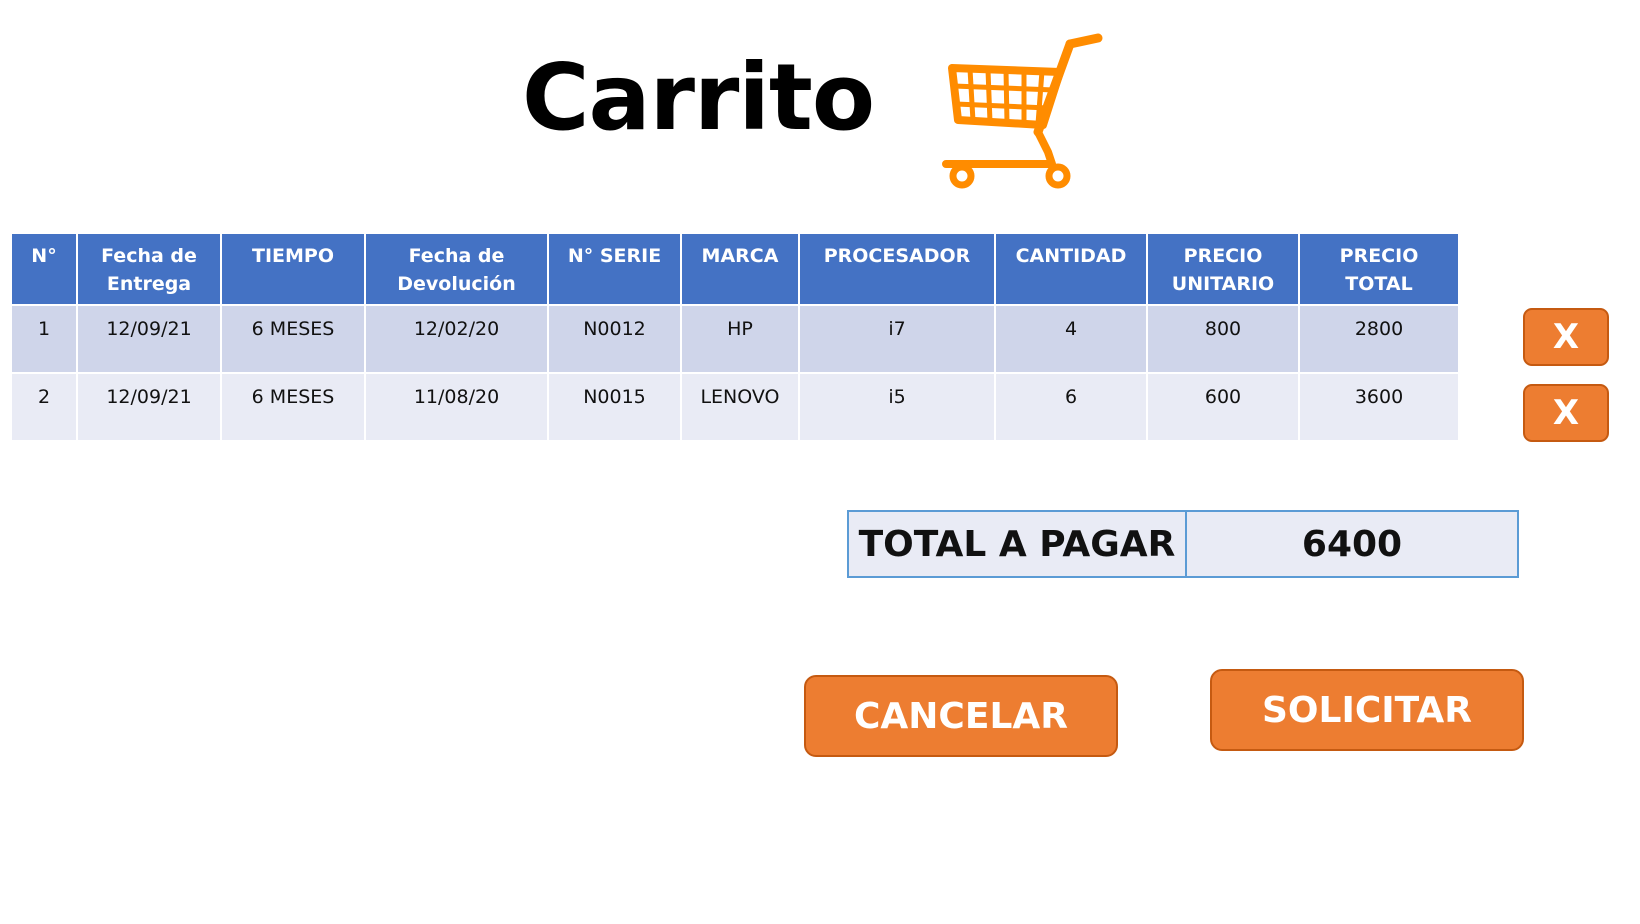  What do you see at coordinates (698, 97) in the screenshot?
I see `page-title: Carrito` at bounding box center [698, 97].